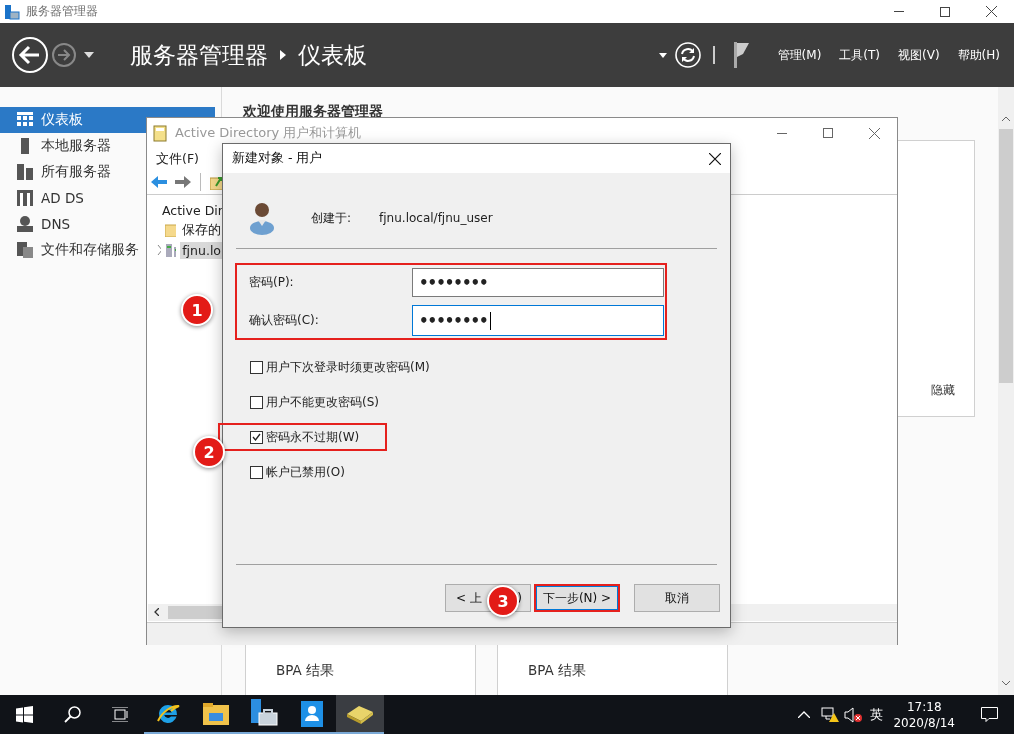 Image resolution: width=1014 pixels, height=734 pixels. I want to click on taskbar-app, so click(360, 714).